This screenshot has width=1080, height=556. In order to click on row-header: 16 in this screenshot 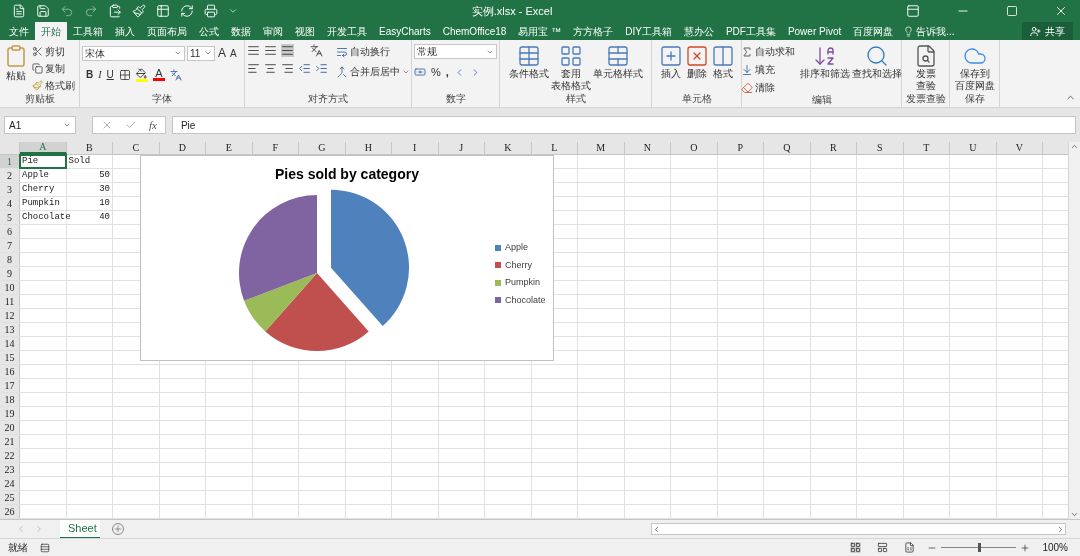, I will do `click(10, 371)`.